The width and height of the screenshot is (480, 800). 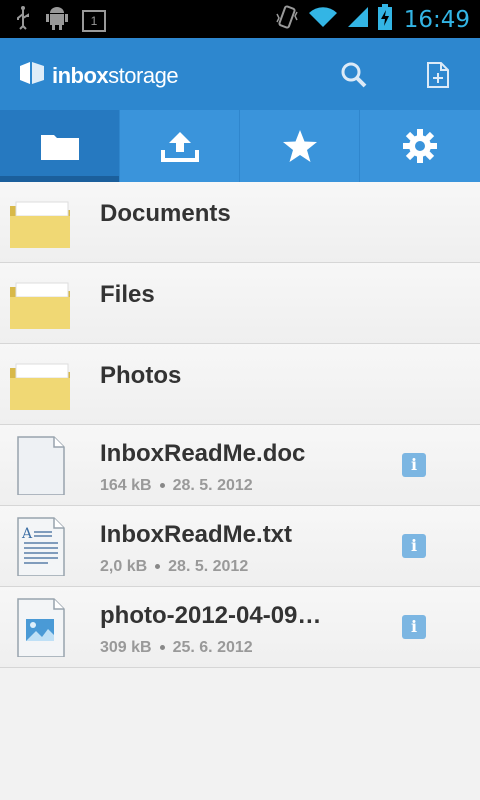 What do you see at coordinates (240, 222) in the screenshot?
I see `list-item-documents: Documents` at bounding box center [240, 222].